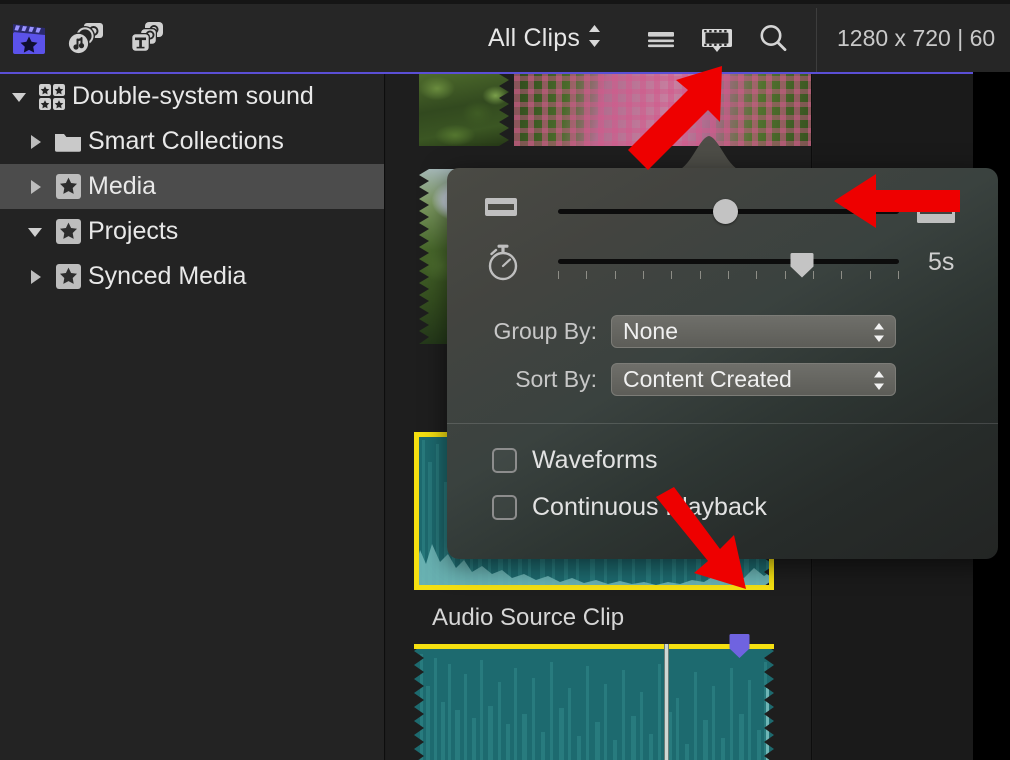  I want to click on clip-filter-label: All Clips, so click(537, 38).